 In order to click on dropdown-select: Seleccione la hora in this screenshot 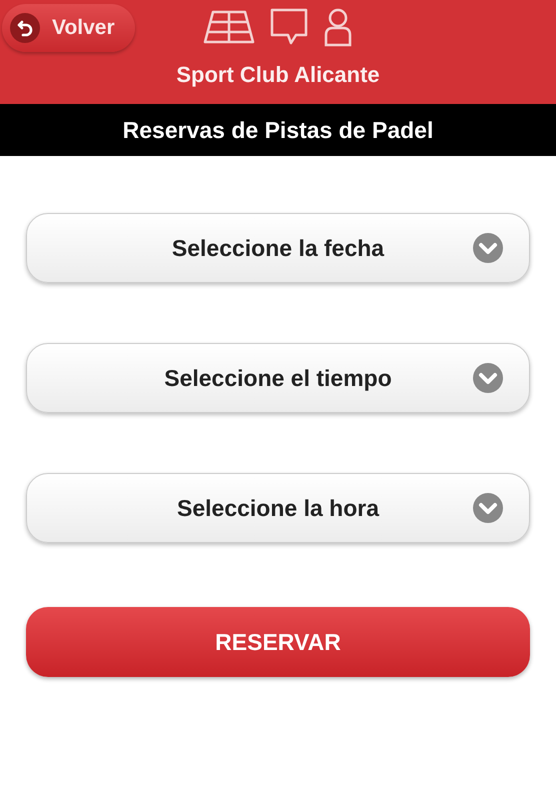, I will do `click(278, 508)`.